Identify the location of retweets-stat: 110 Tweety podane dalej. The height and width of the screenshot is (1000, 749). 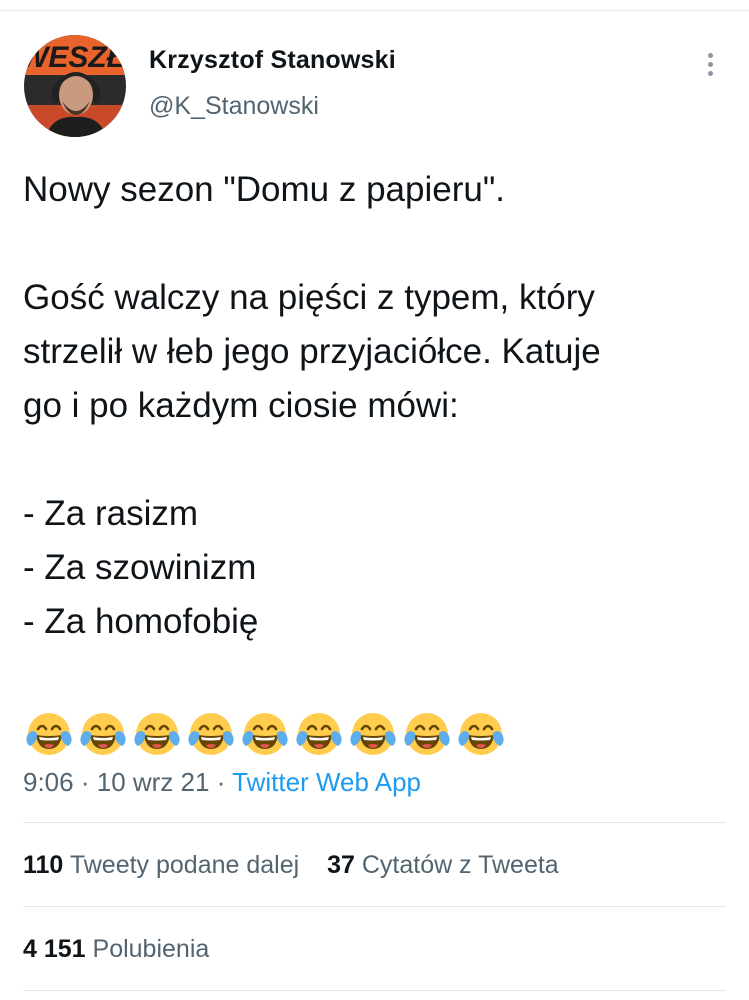
(164, 865).